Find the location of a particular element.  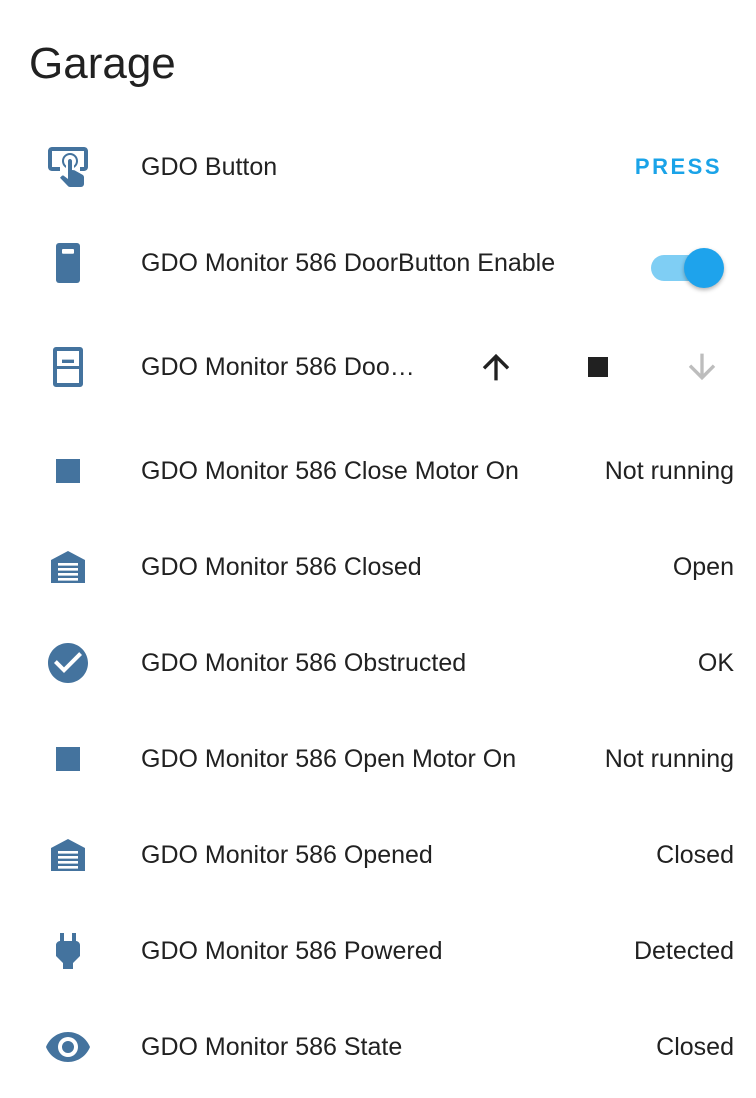

entity-row-opened: GDO Monitor 586 Opened Closed is located at coordinates (378, 855).